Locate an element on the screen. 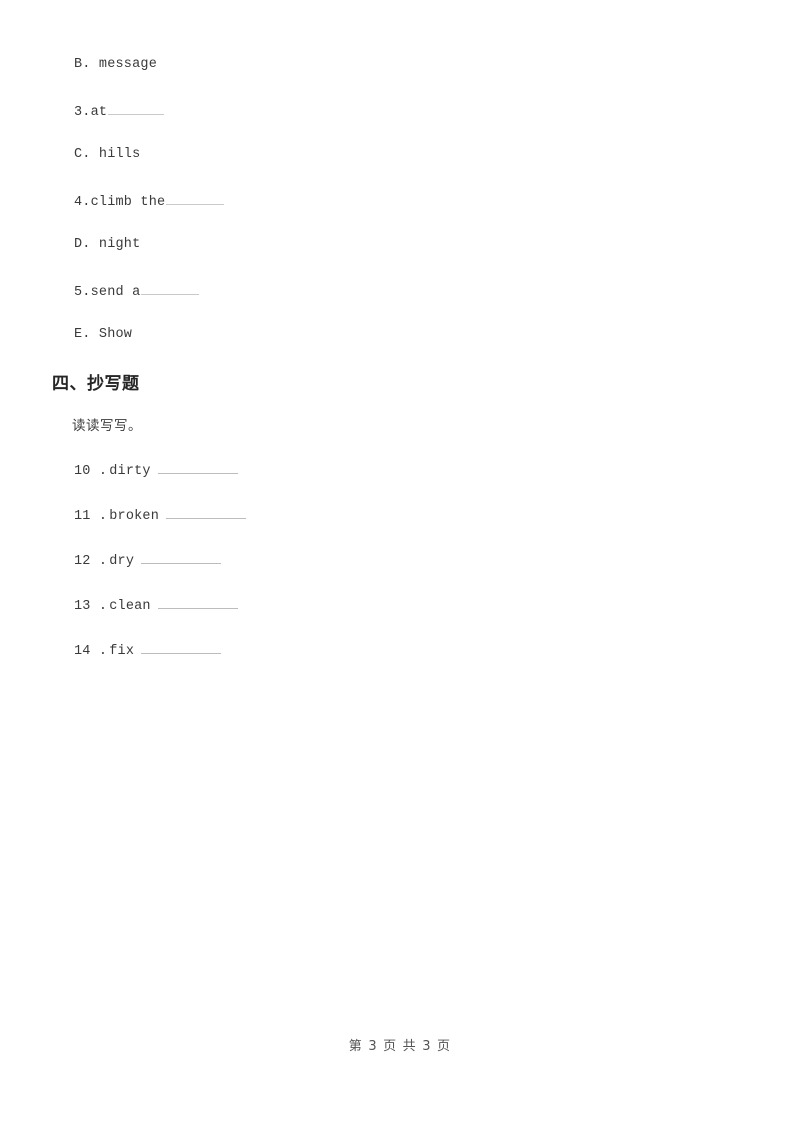  answer-option: D. night is located at coordinates (107, 245).